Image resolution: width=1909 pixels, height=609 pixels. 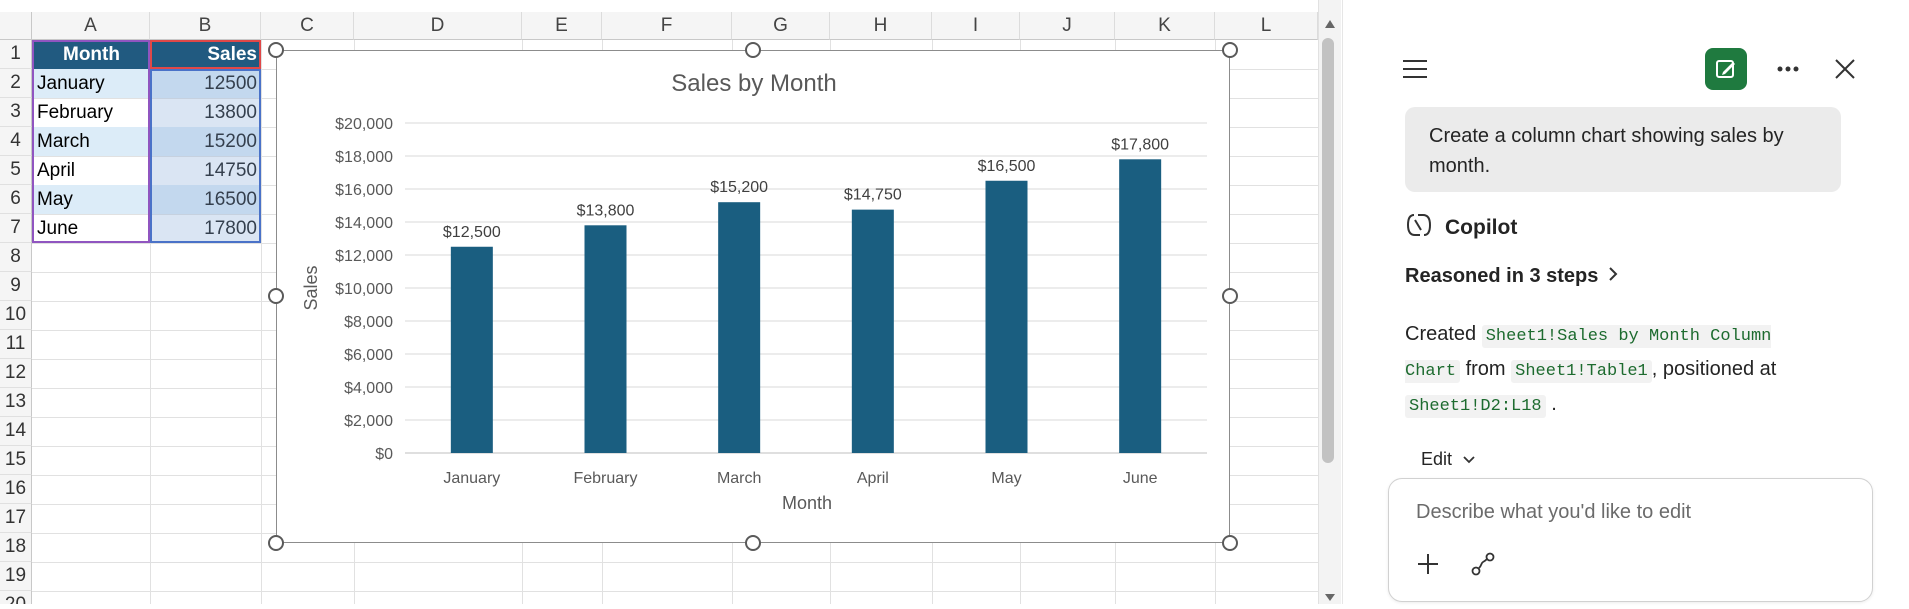 What do you see at coordinates (16, 460) in the screenshot?
I see `row-header: 15` at bounding box center [16, 460].